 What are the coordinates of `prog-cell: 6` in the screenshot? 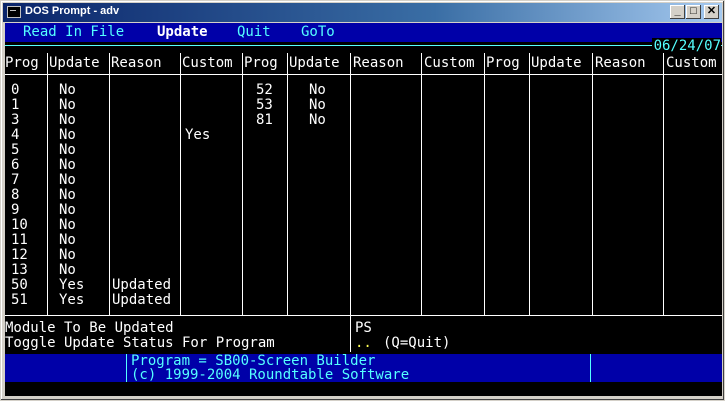 It's located at (15, 165).